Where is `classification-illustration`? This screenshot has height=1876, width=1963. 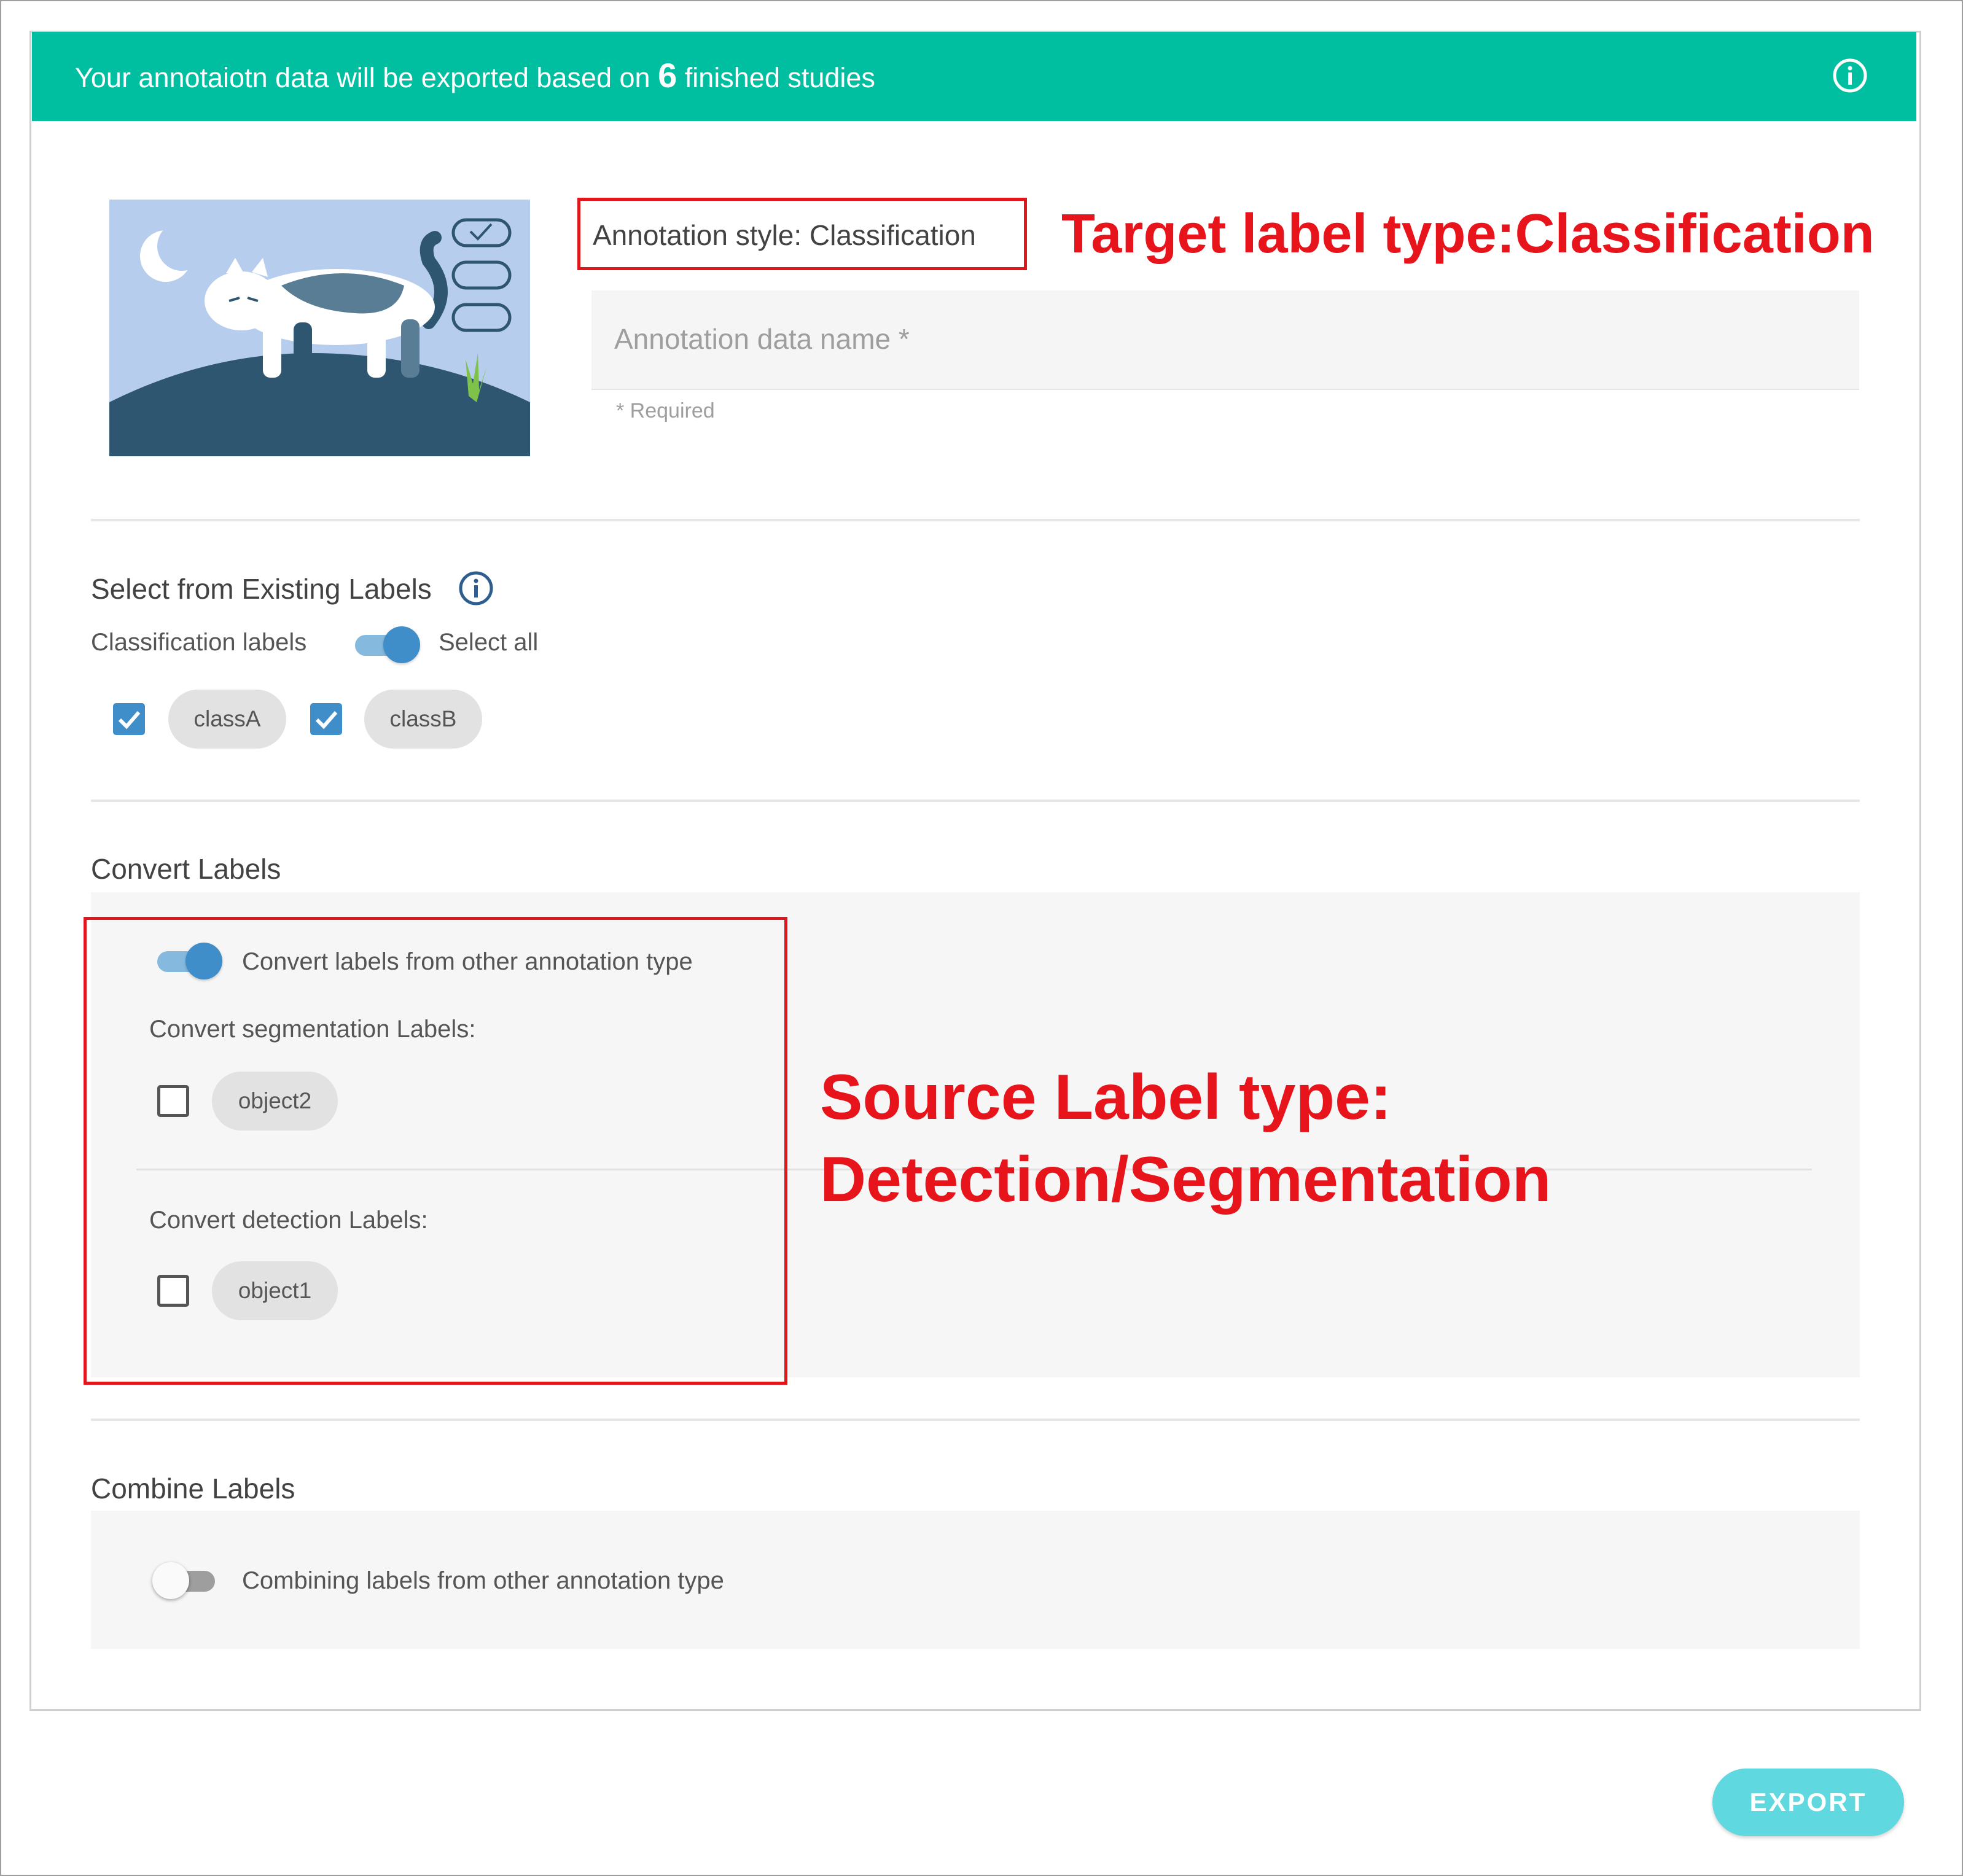 classification-illustration is located at coordinates (319, 328).